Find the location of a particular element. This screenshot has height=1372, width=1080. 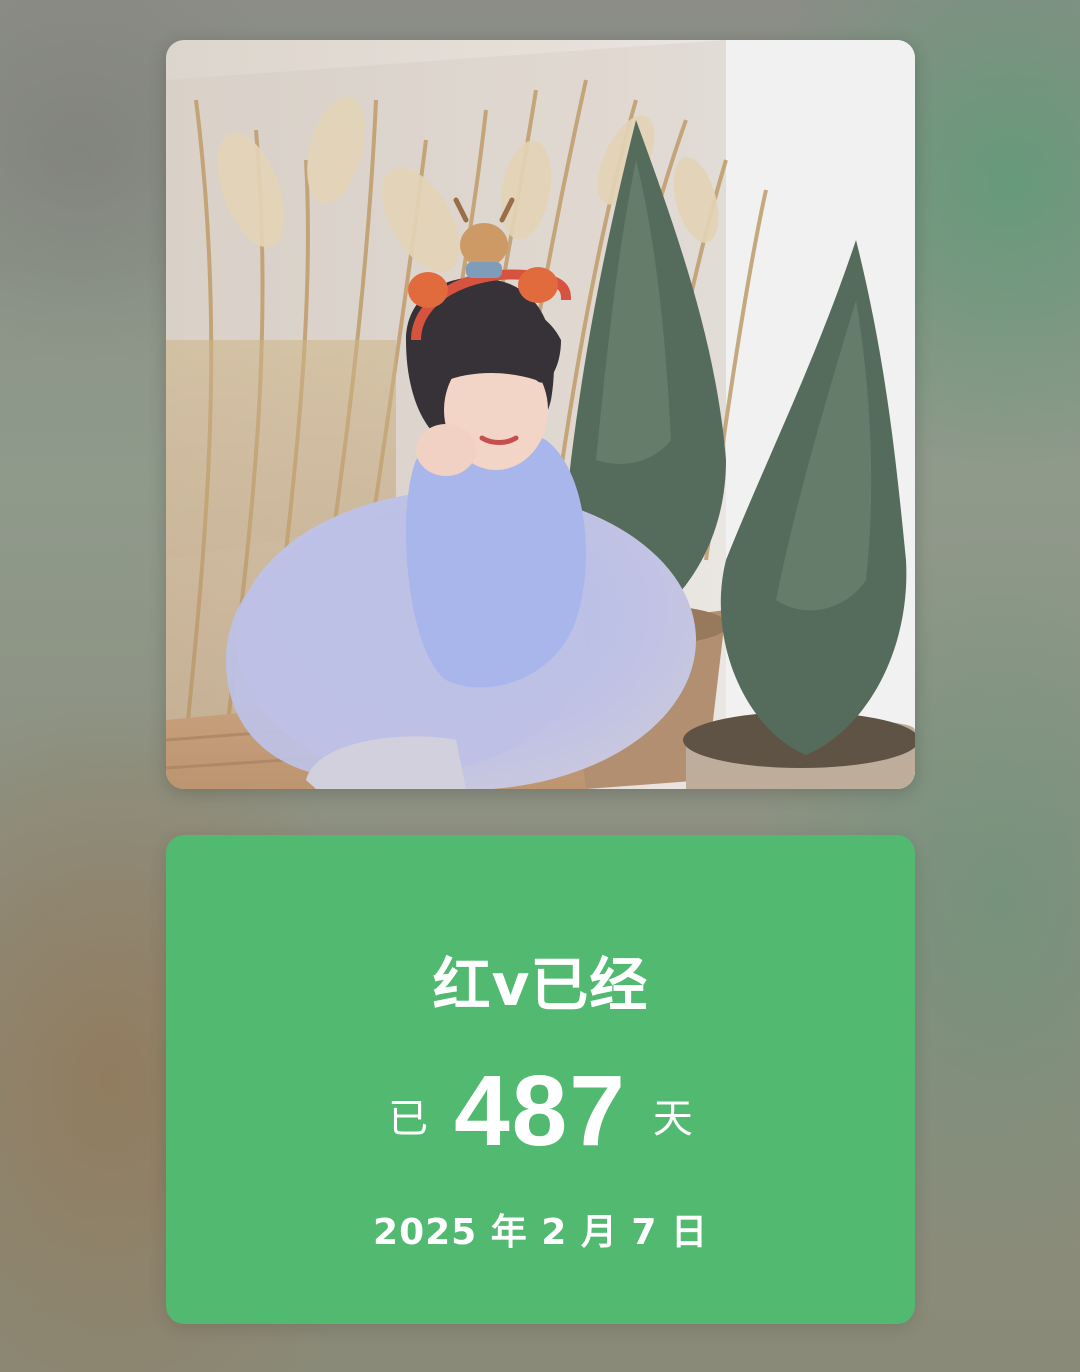

count-prefix: 已 is located at coordinates (408, 1119).